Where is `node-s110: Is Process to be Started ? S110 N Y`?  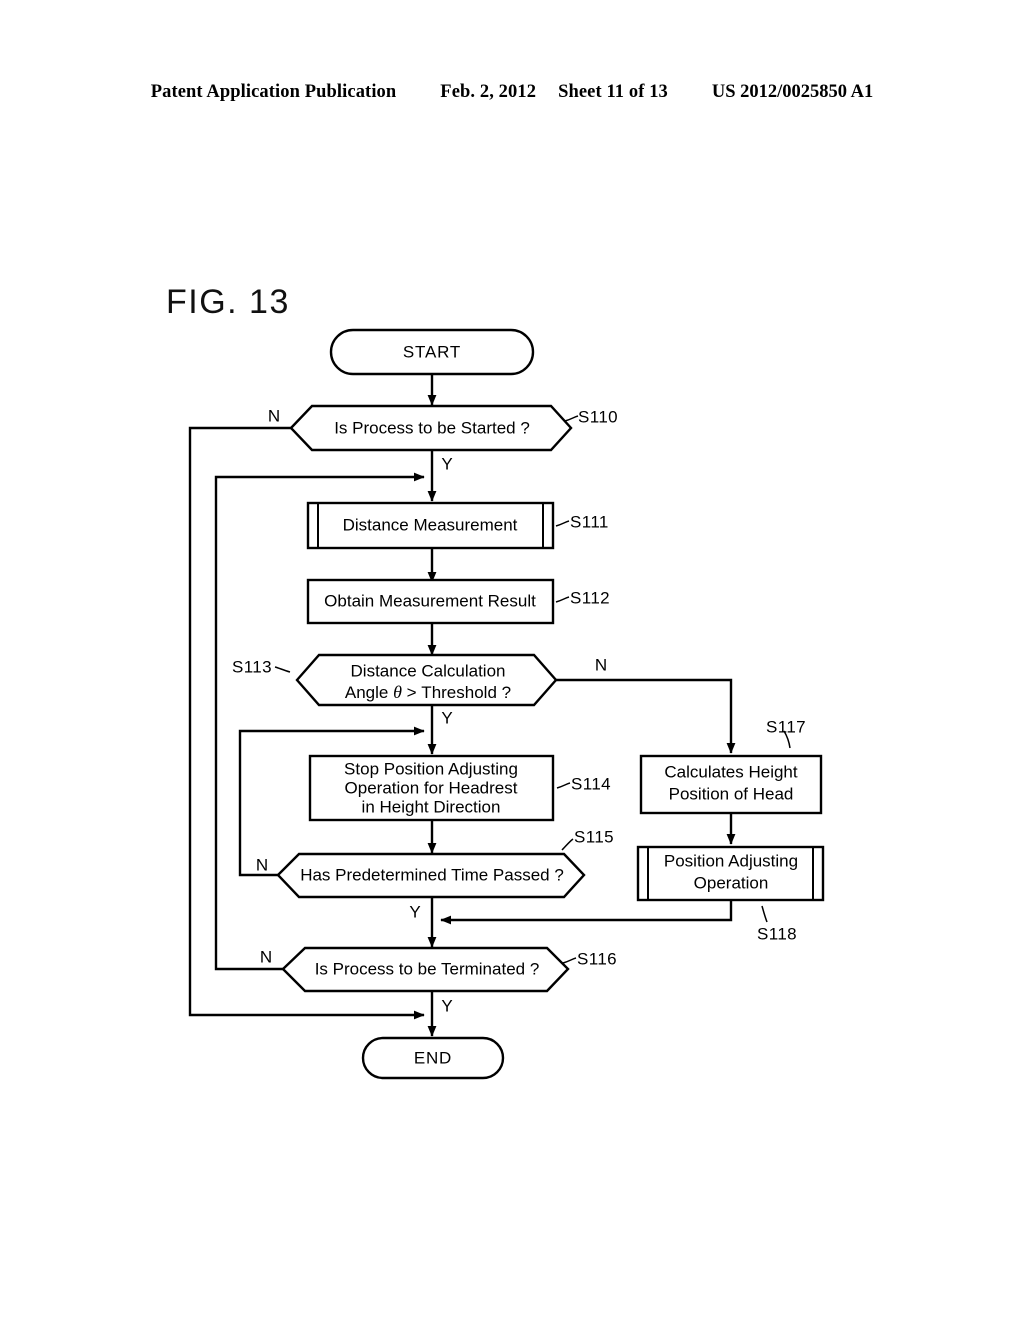
node-s110: Is Process to be Started ? S110 N Y is located at coordinates (443, 438).